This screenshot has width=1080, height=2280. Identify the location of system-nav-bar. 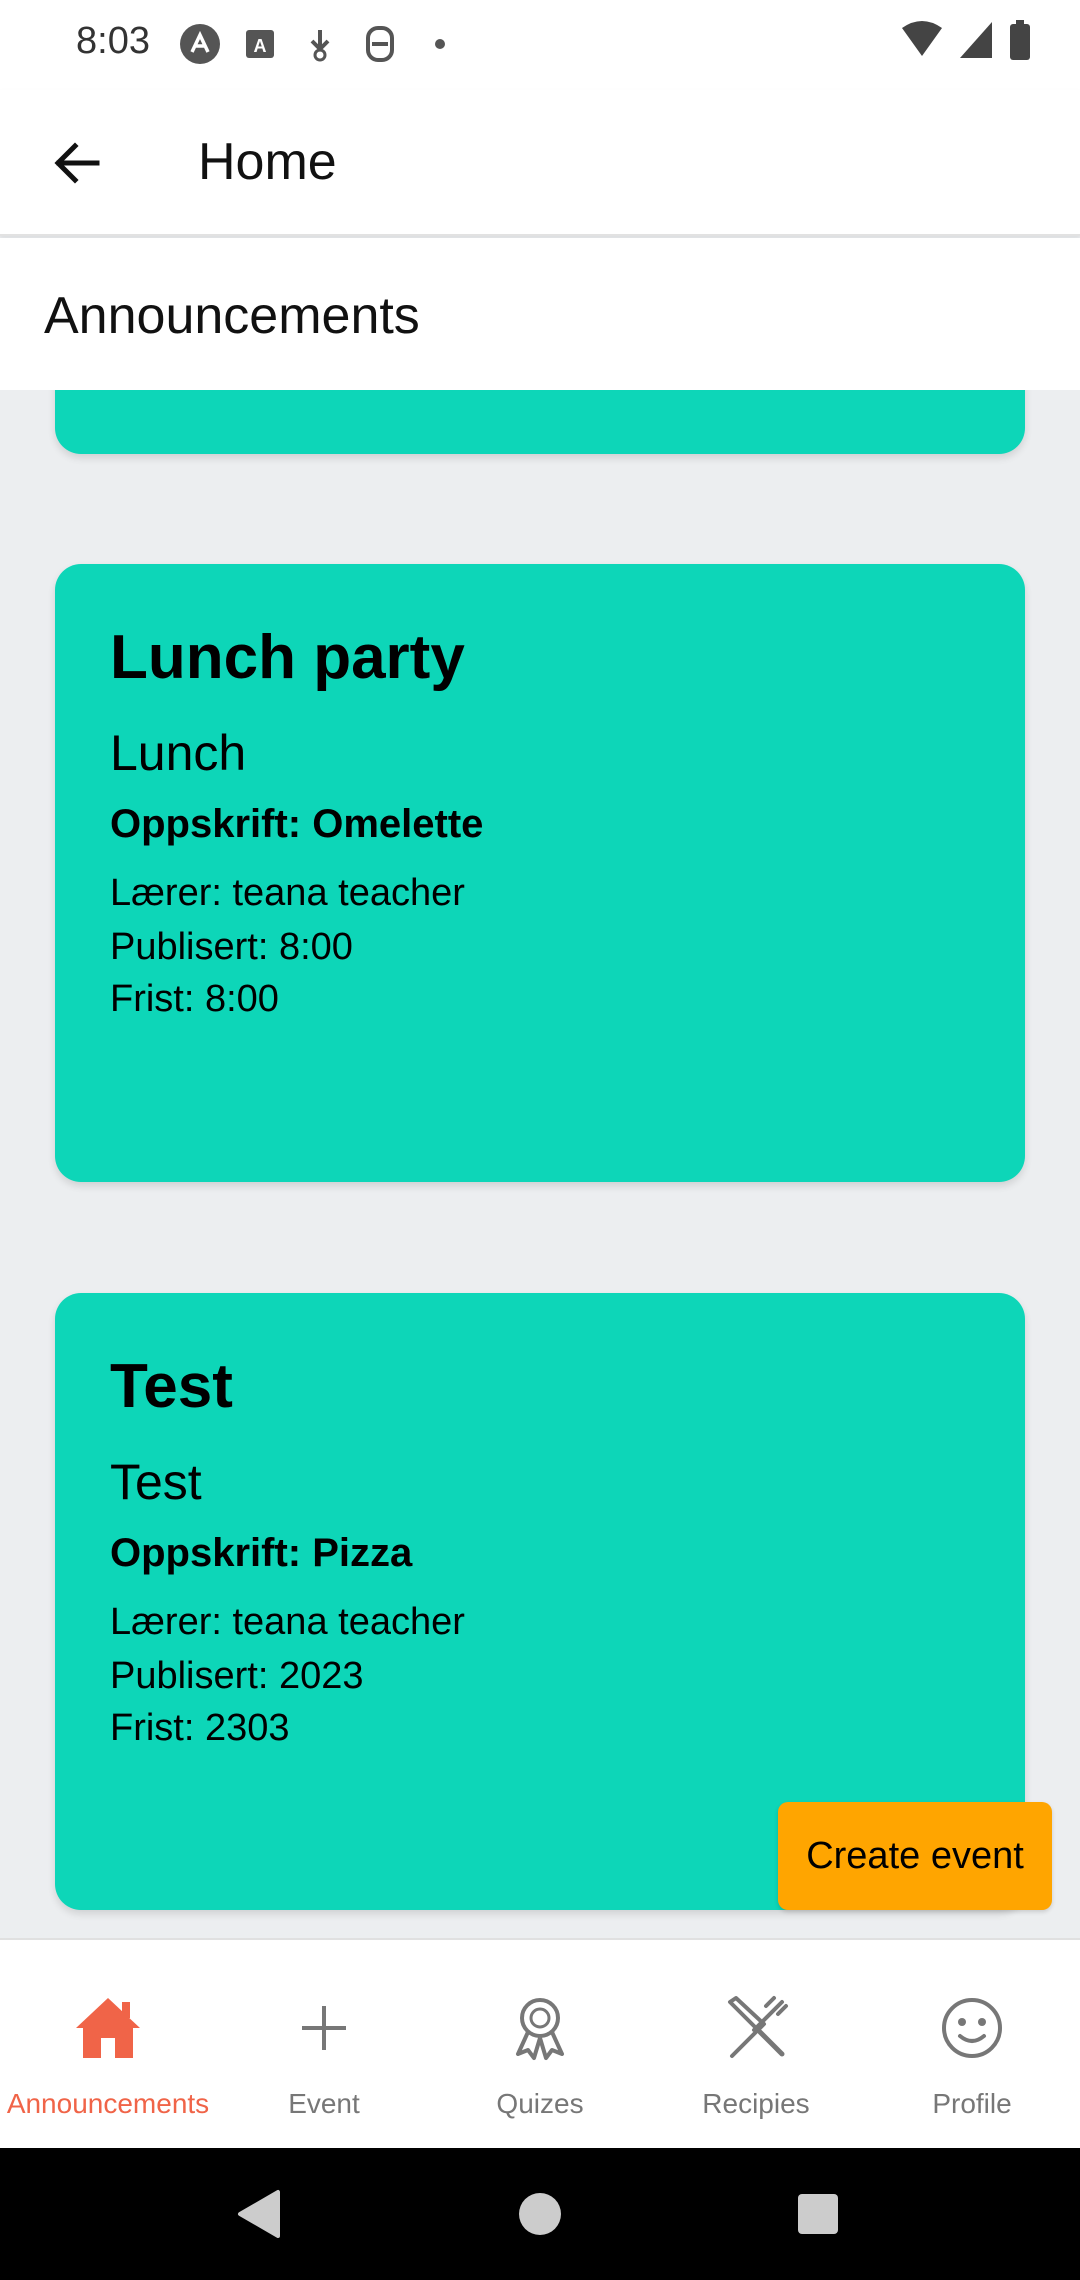
(540, 2214).